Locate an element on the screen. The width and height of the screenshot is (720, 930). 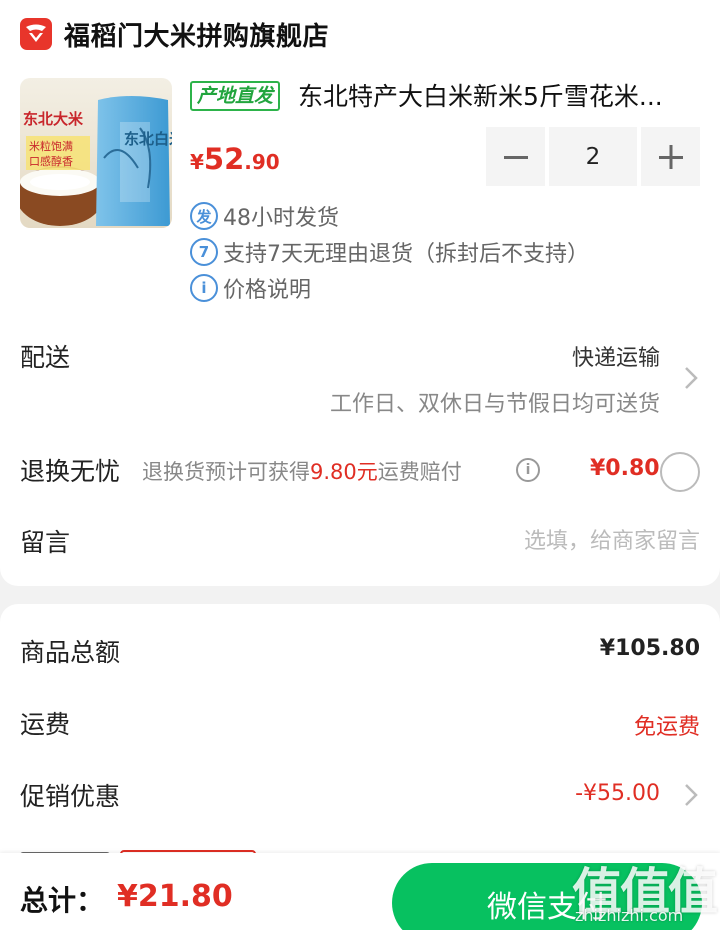
shipping-method: 快递运输 is located at coordinates (616, 356).